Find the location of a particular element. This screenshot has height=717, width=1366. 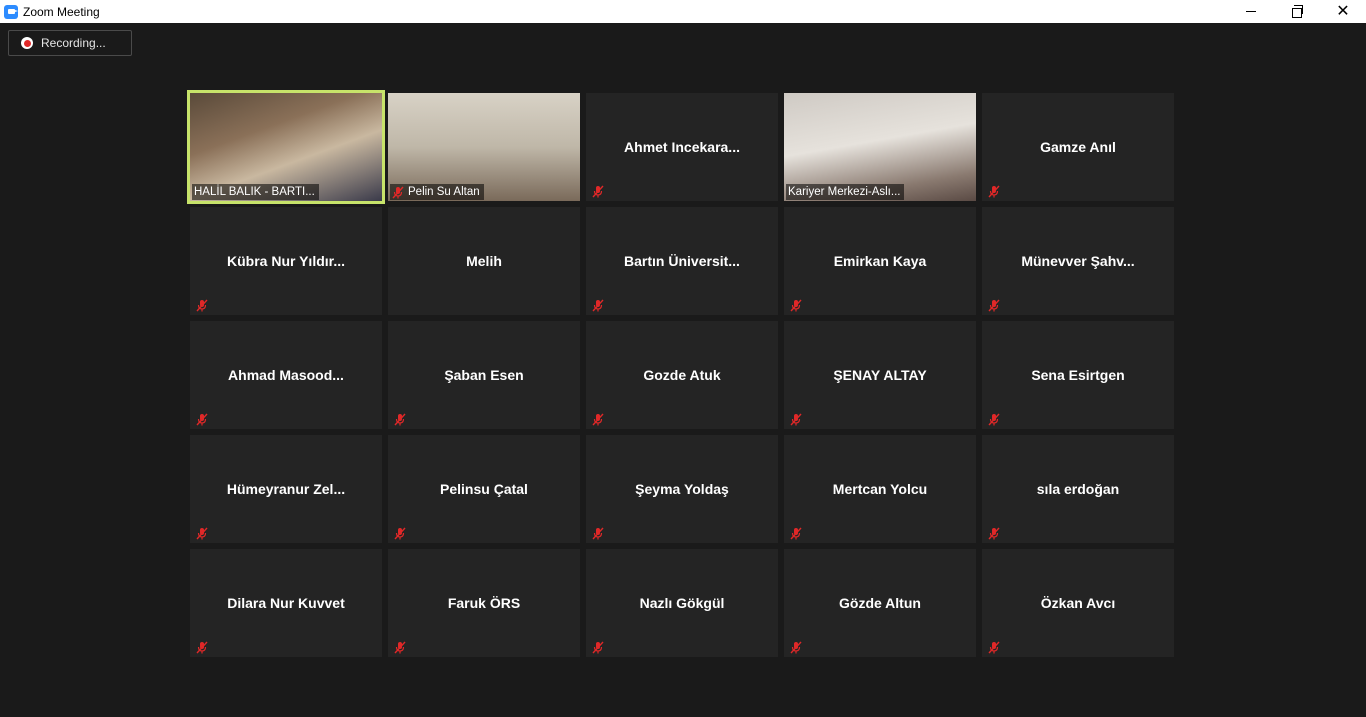

participant-tile: Gozde Atuk is located at coordinates (682, 375).